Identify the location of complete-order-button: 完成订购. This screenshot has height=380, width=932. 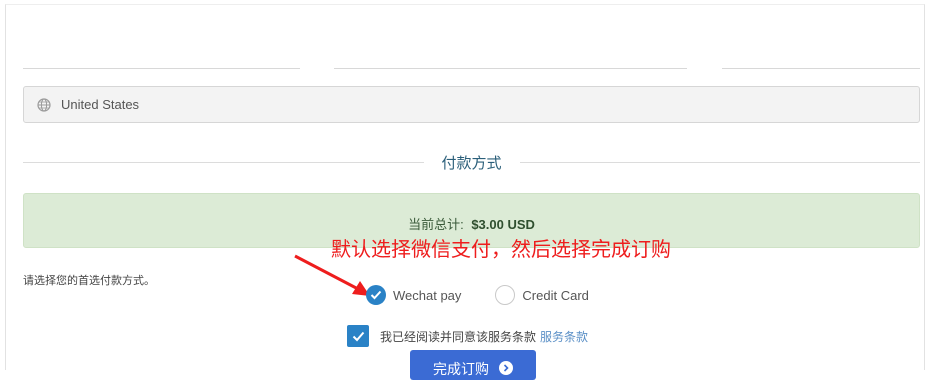
(473, 365).